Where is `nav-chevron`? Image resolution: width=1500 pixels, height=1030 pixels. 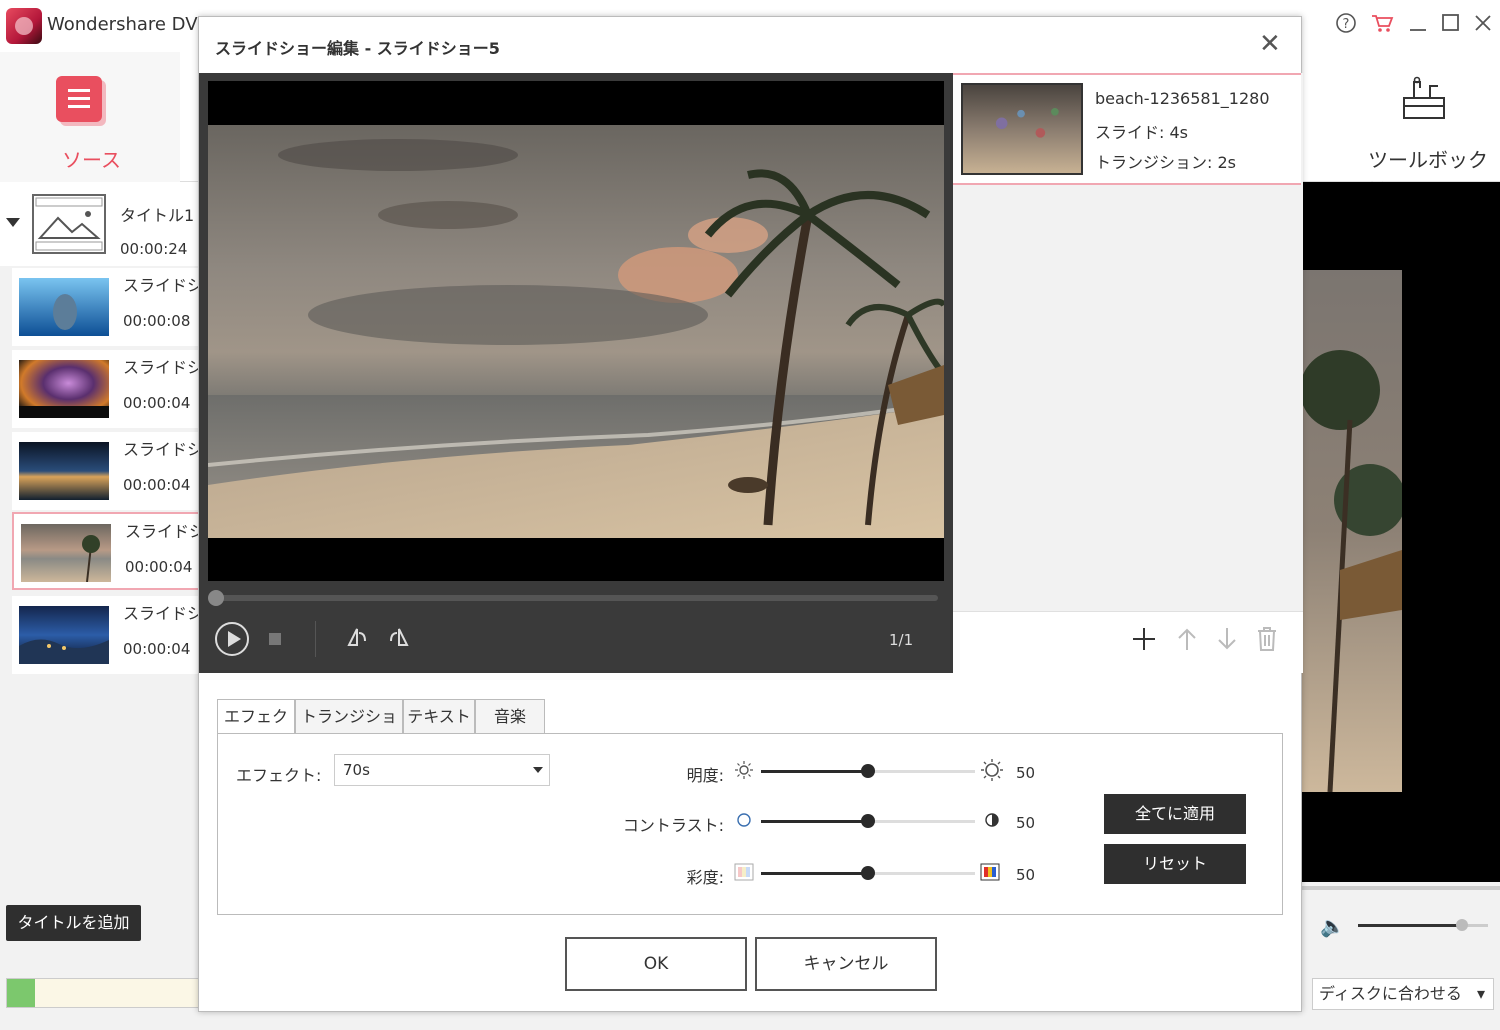 nav-chevron is located at coordinates (163, 117).